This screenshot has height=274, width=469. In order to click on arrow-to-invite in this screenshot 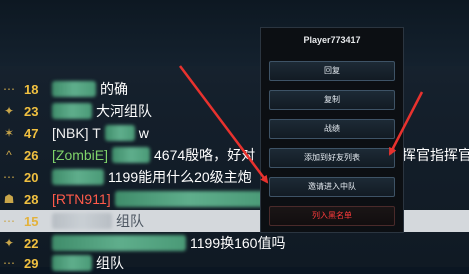, I will do `click(224, 124)`.